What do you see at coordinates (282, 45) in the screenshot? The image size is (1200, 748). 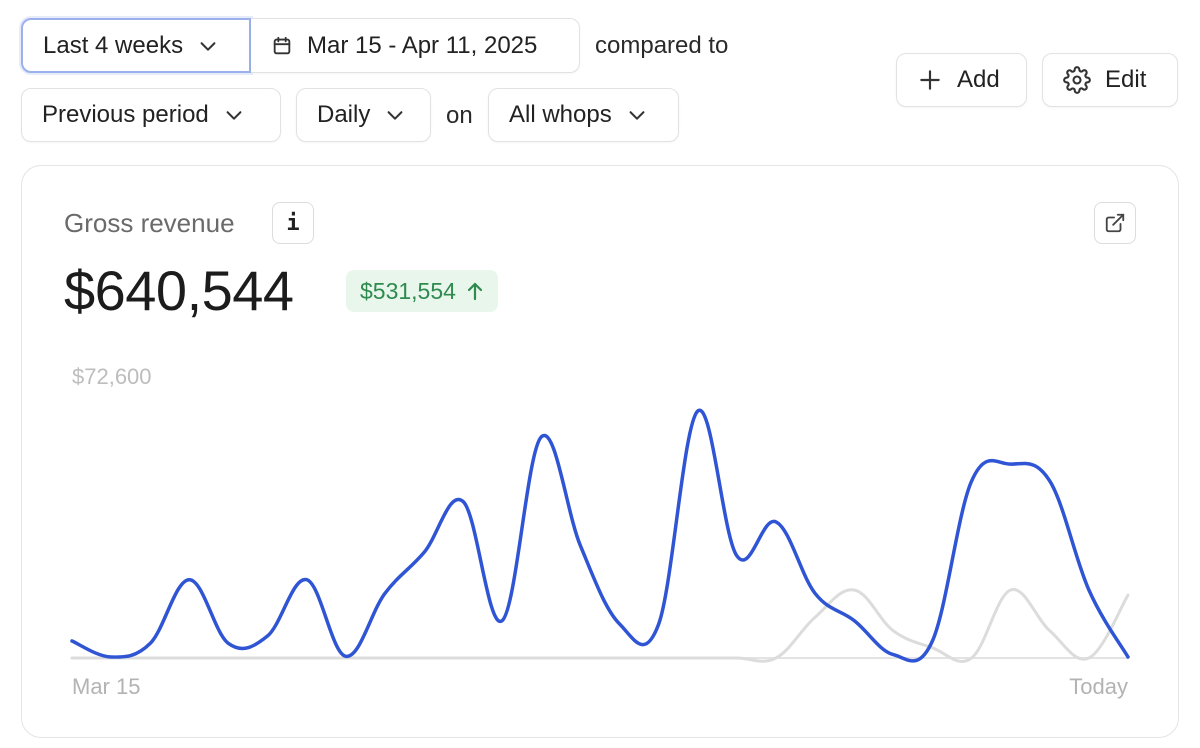 I see `calendar-icon` at bounding box center [282, 45].